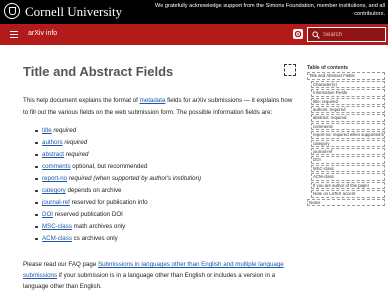 This screenshot has width=388, height=291. Describe the element at coordinates (99, 226) in the screenshot. I see `field-desc: math archives only` at that location.